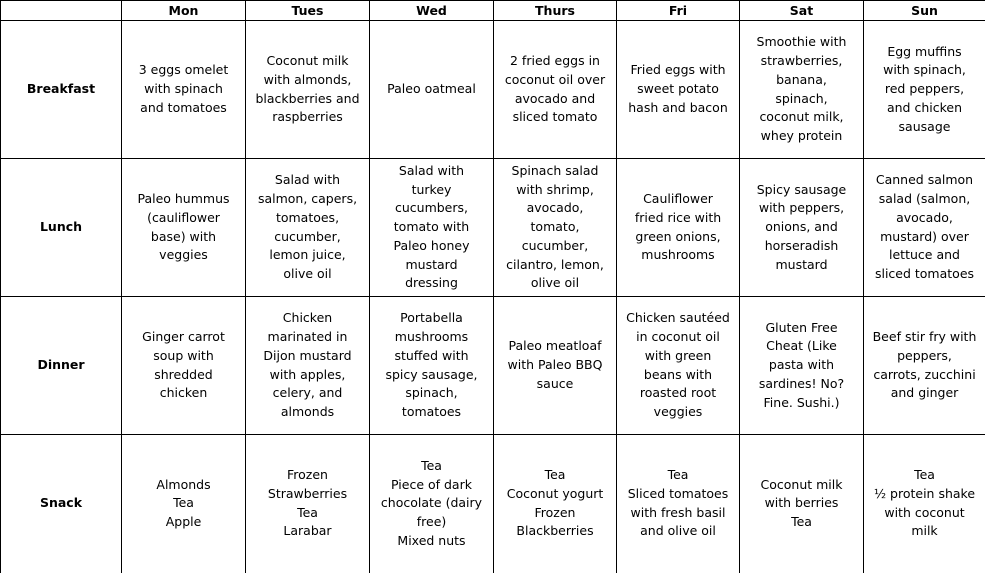 The image size is (985, 573). Describe the element at coordinates (183, 218) in the screenshot. I see `meal-item-line: (cauliflower` at that location.